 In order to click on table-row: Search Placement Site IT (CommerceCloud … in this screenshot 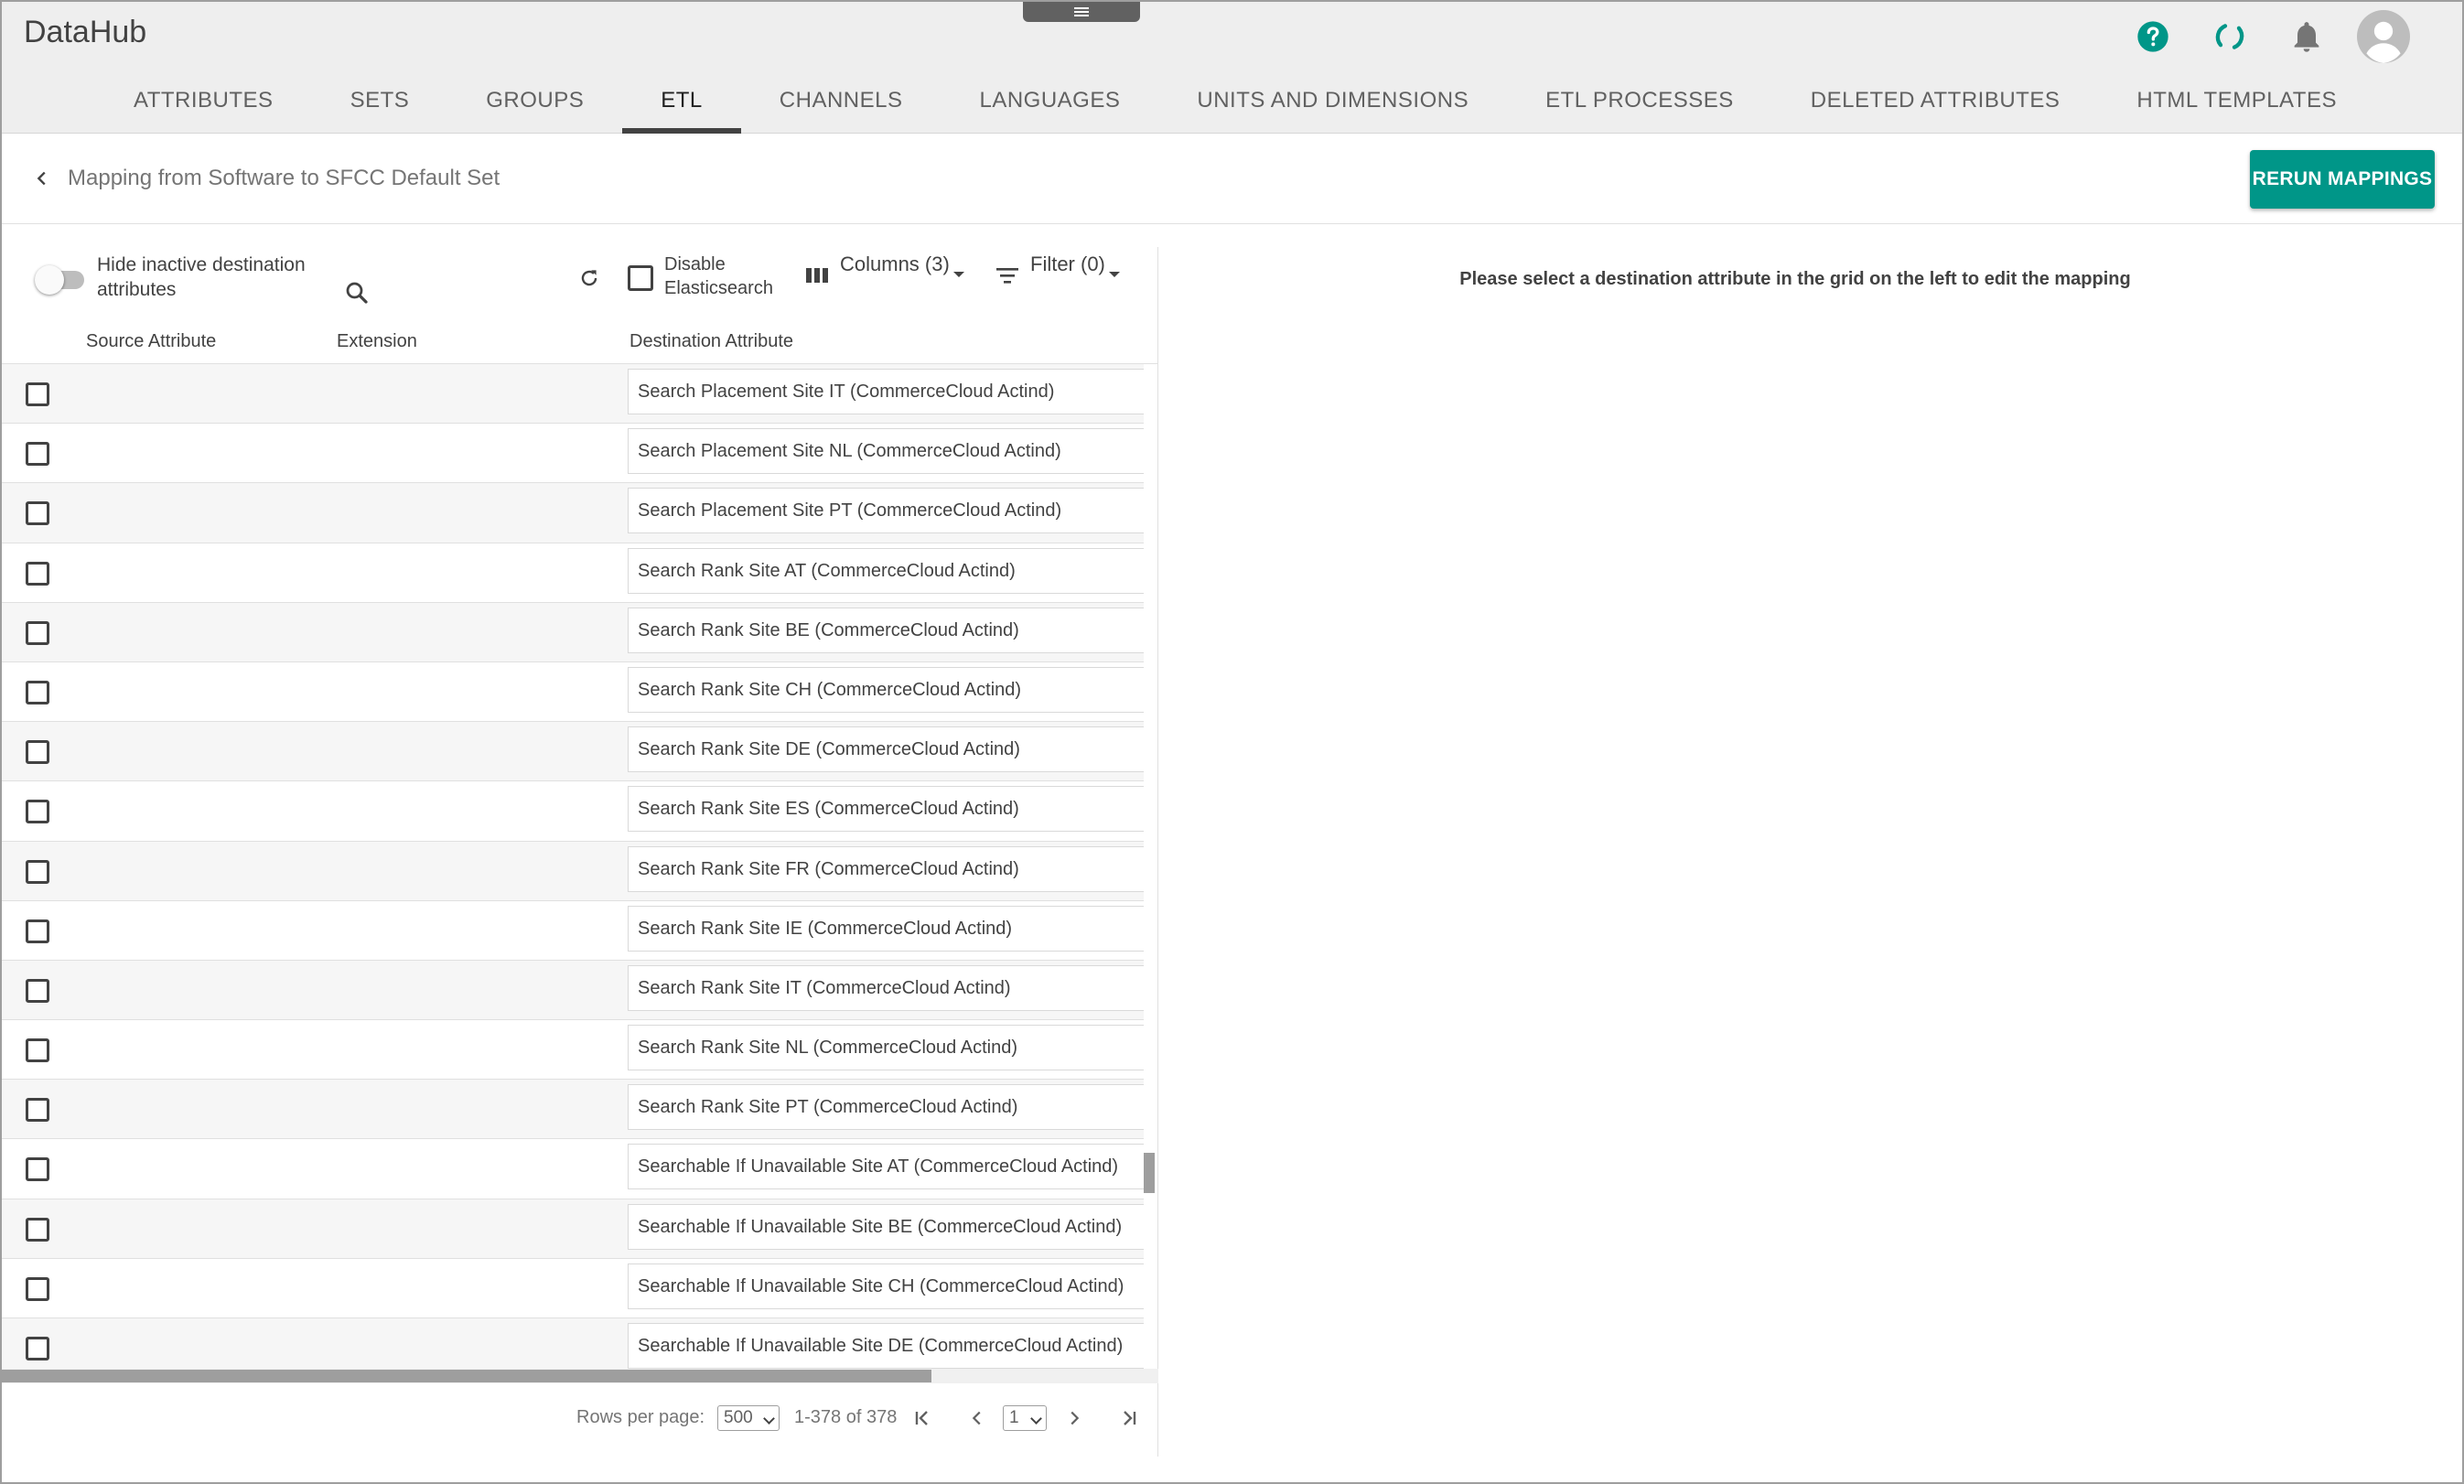, I will do `click(573, 394)`.